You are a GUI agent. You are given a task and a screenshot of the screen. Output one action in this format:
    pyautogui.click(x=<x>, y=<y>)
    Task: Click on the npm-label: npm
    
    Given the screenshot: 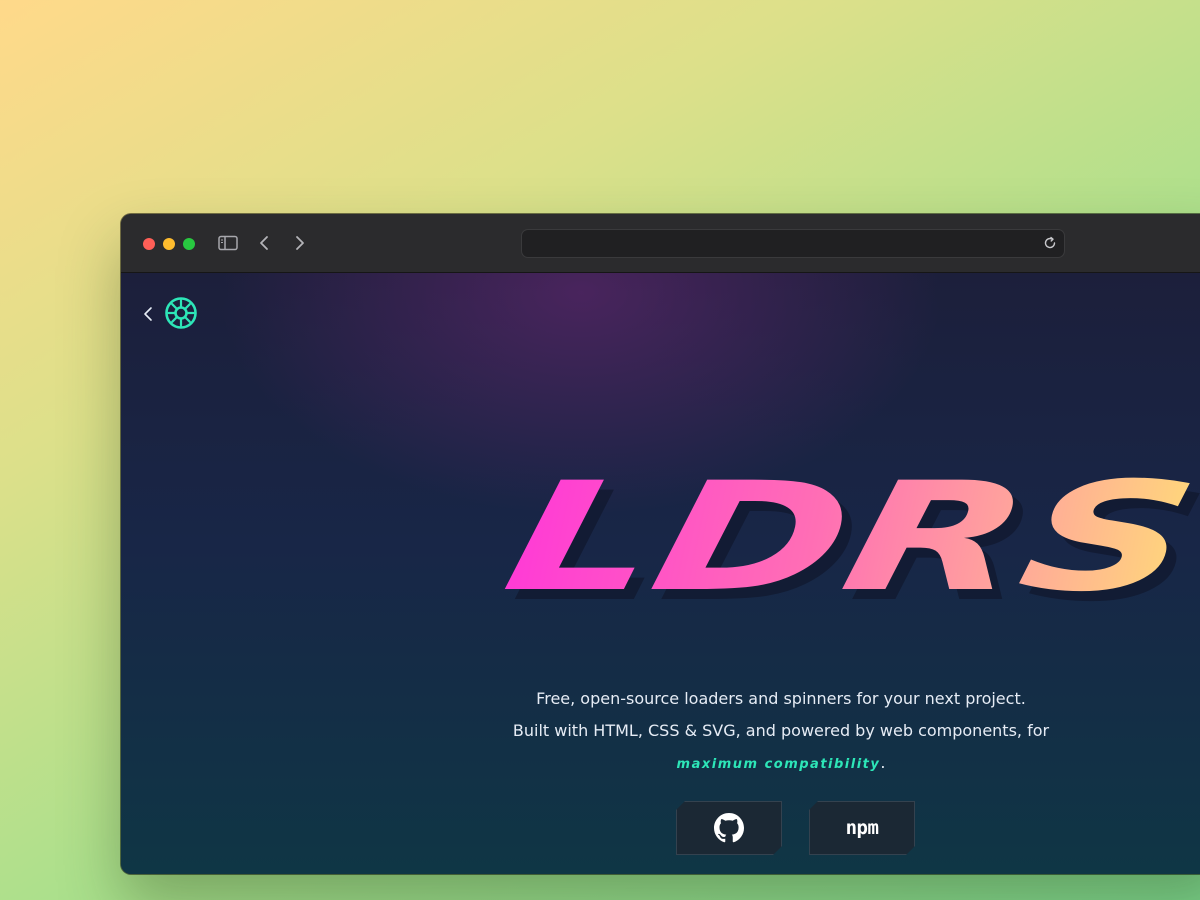 What is the action you would take?
    pyautogui.click(x=862, y=828)
    